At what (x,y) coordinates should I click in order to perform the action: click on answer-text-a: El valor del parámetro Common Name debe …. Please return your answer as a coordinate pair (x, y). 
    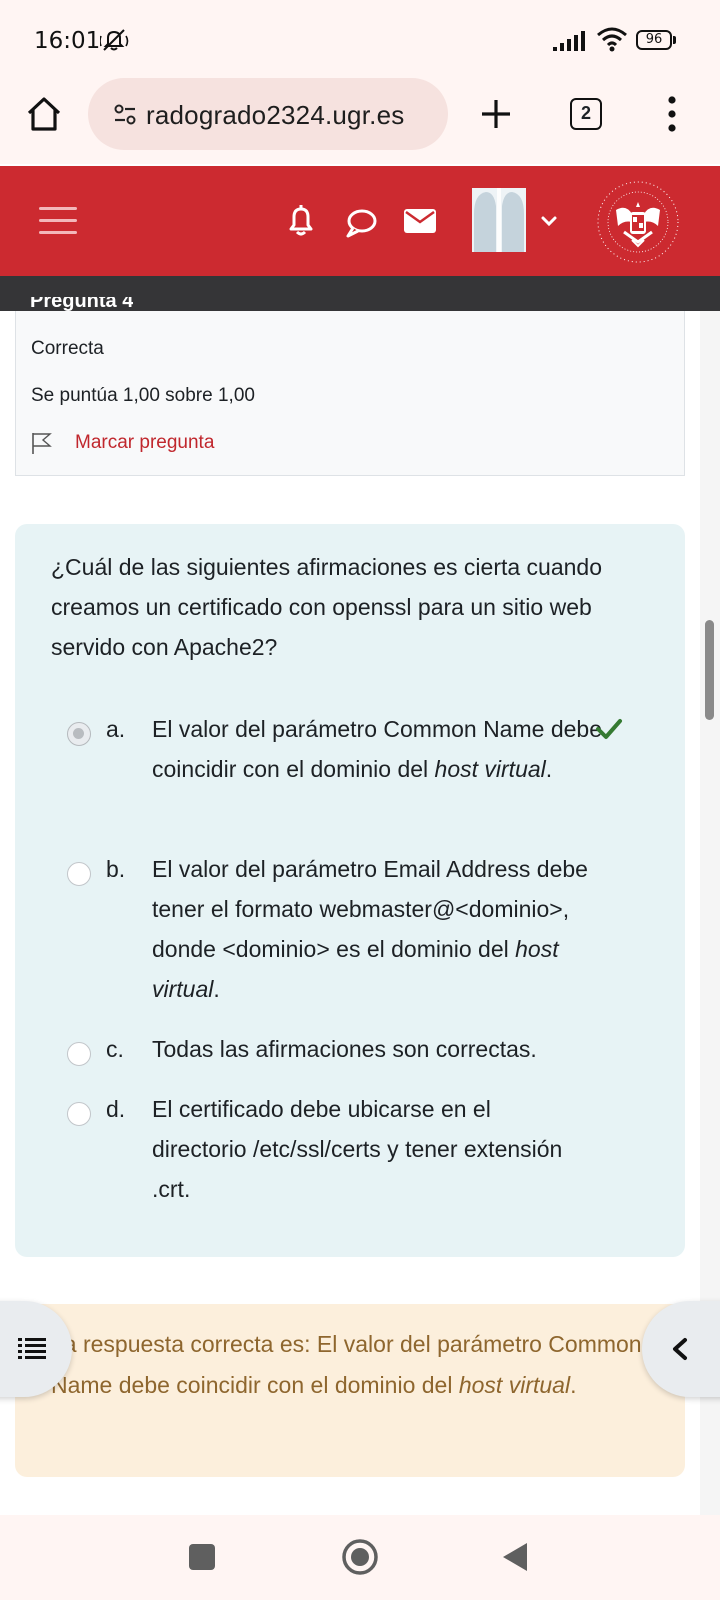
    Looking at the image, I should click on (377, 749).